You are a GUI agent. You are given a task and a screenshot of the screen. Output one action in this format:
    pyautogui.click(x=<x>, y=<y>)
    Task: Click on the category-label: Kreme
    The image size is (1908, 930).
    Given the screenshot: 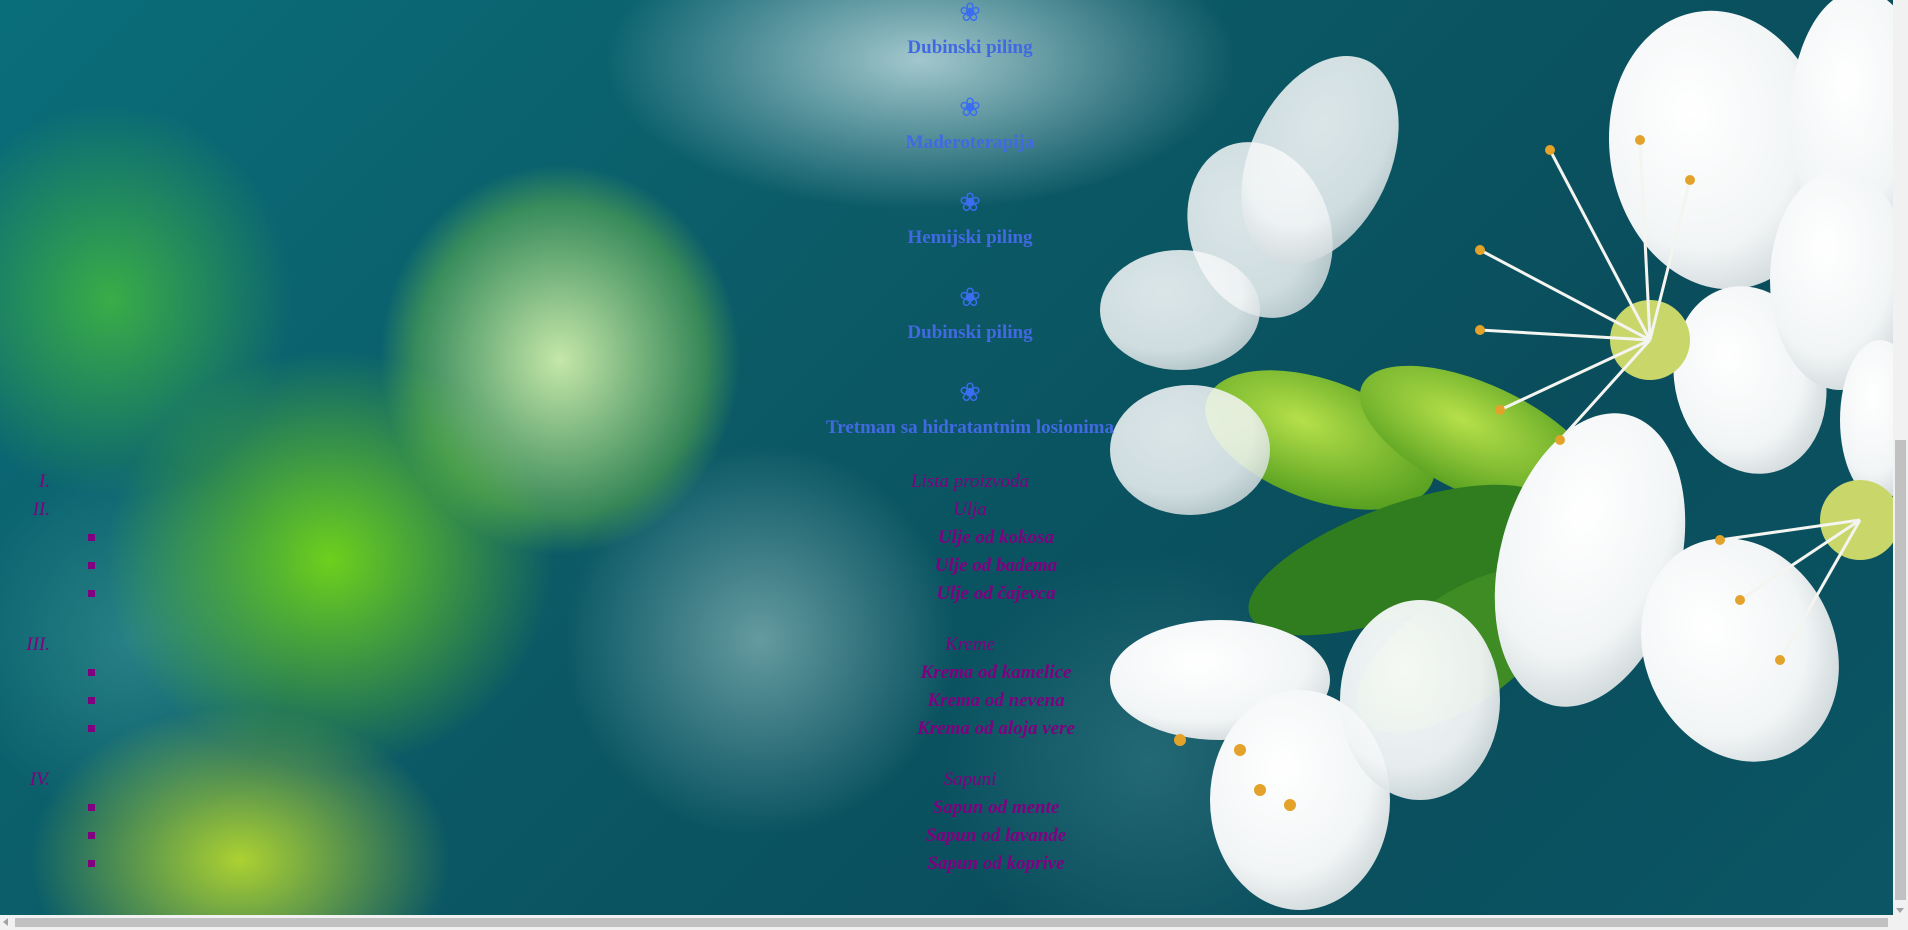 What is the action you would take?
    pyautogui.click(x=954, y=645)
    